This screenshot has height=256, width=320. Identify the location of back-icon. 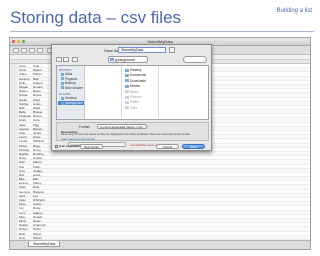
(59, 59).